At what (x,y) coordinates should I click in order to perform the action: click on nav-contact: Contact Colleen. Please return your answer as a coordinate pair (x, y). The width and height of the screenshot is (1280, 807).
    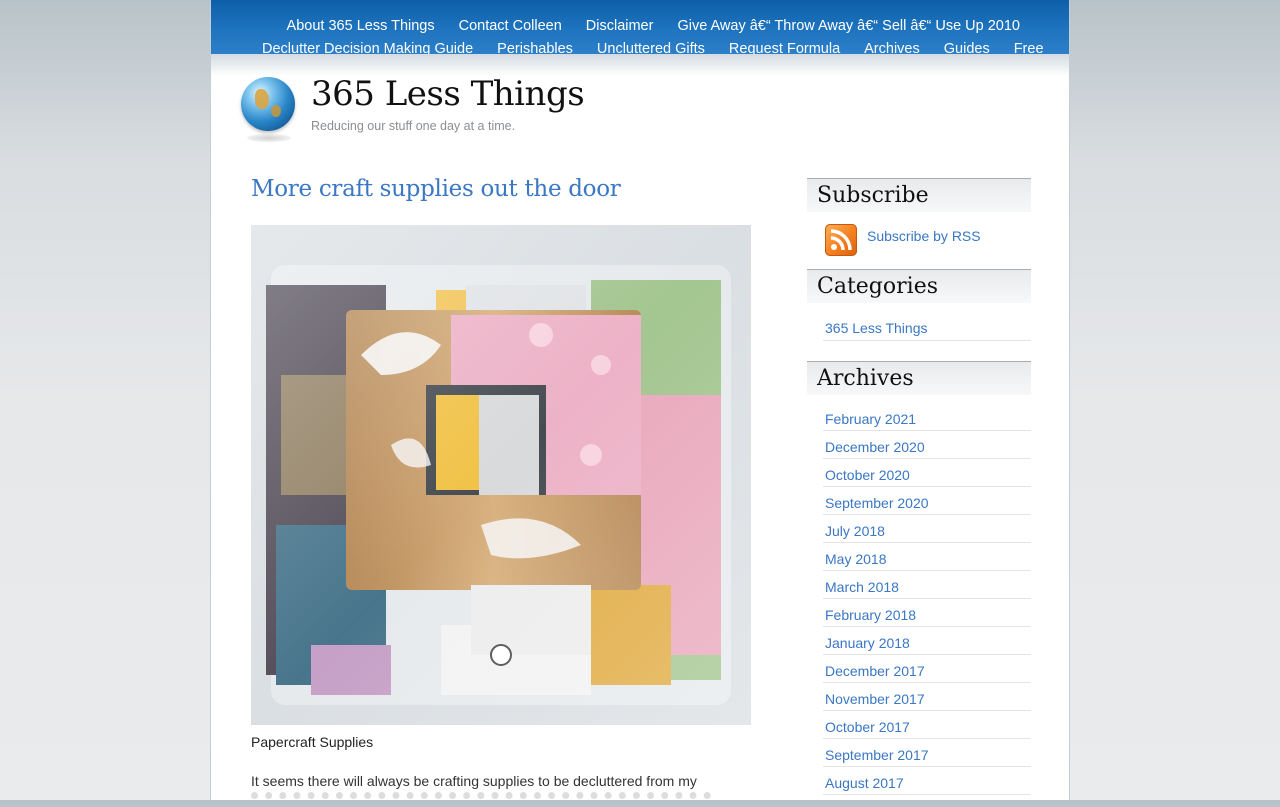
    Looking at the image, I should click on (510, 26).